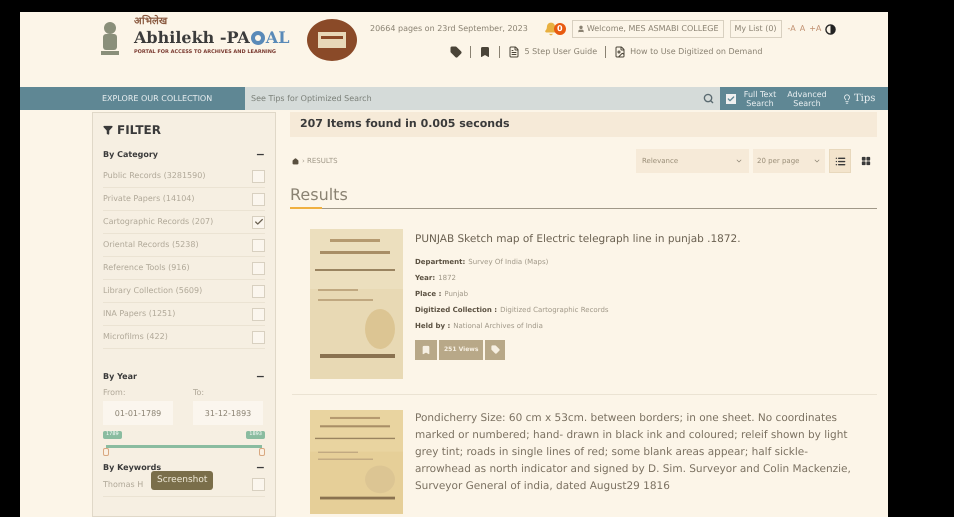 The image size is (954, 517). Describe the element at coordinates (199, 393) in the screenshot. I see `to-label: To:` at that location.